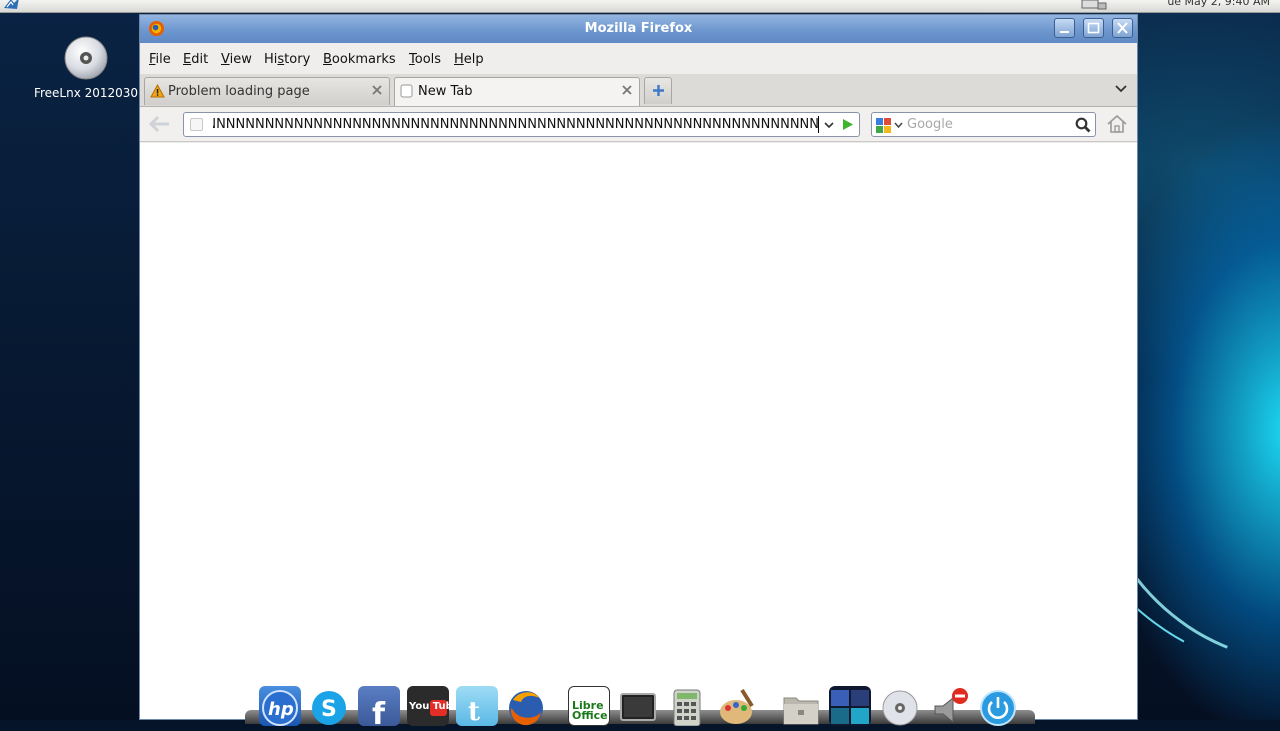 This screenshot has height=731, width=1280. Describe the element at coordinates (850, 706) in the screenshot. I see `screenshot-icon` at that location.